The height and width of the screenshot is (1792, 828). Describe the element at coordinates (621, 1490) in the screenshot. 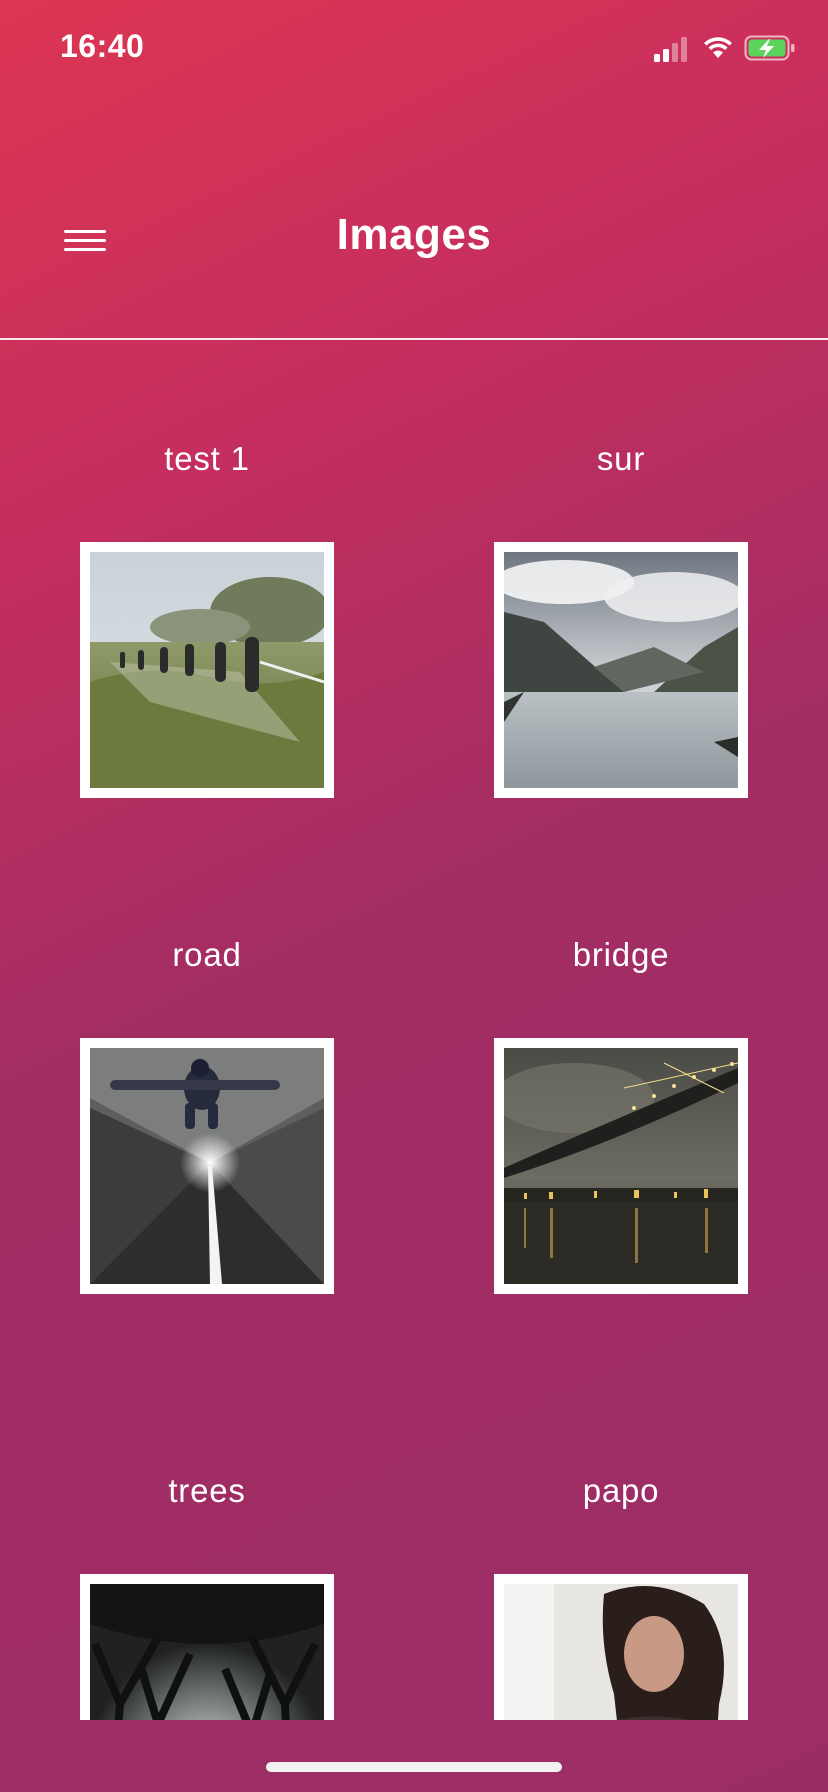

I see `image-title: papo` at that location.